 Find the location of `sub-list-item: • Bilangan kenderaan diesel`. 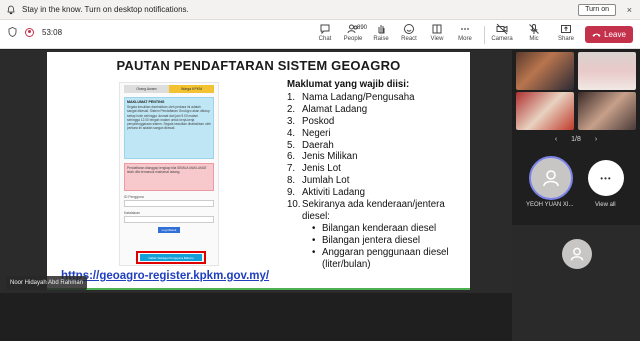

sub-list-item: • Bilangan kenderaan diesel is located at coordinates (374, 228).